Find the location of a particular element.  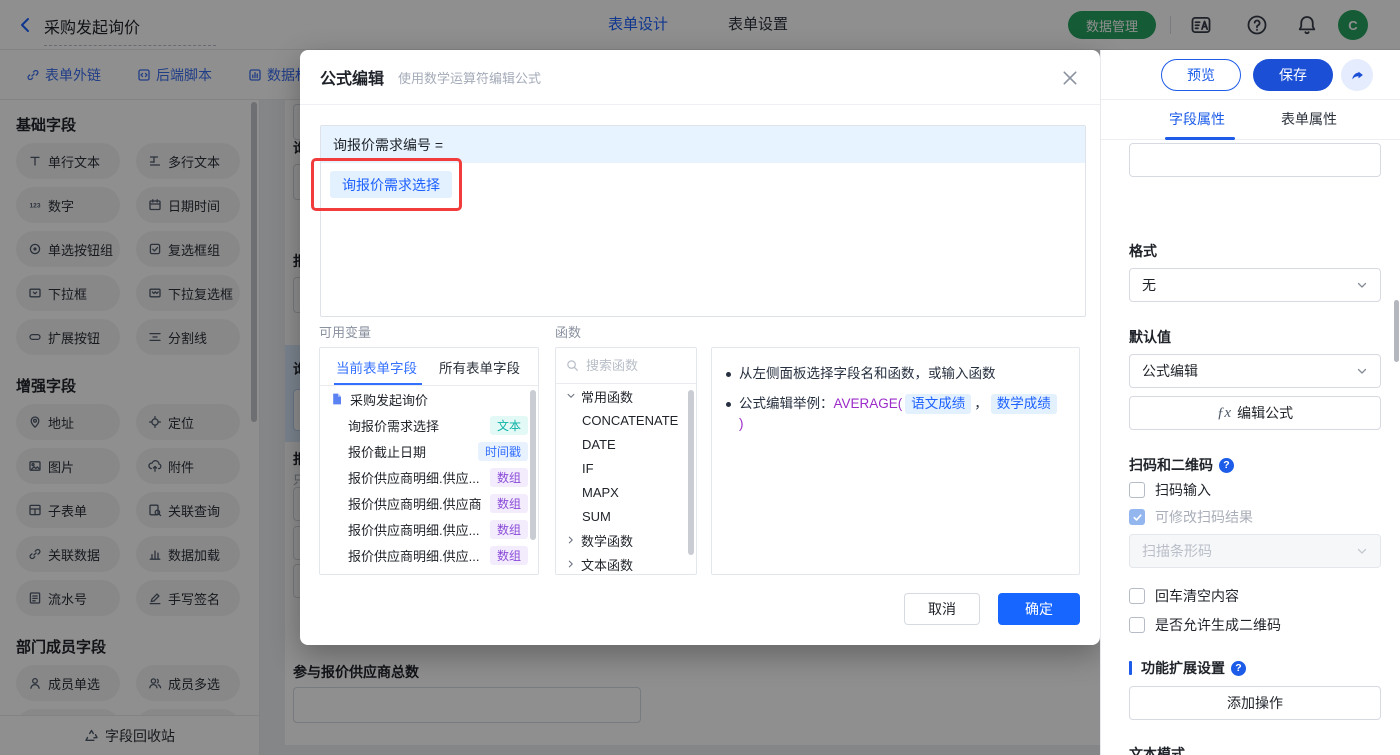

scan-input-checkbox: 扫码输入 is located at coordinates (1170, 490).